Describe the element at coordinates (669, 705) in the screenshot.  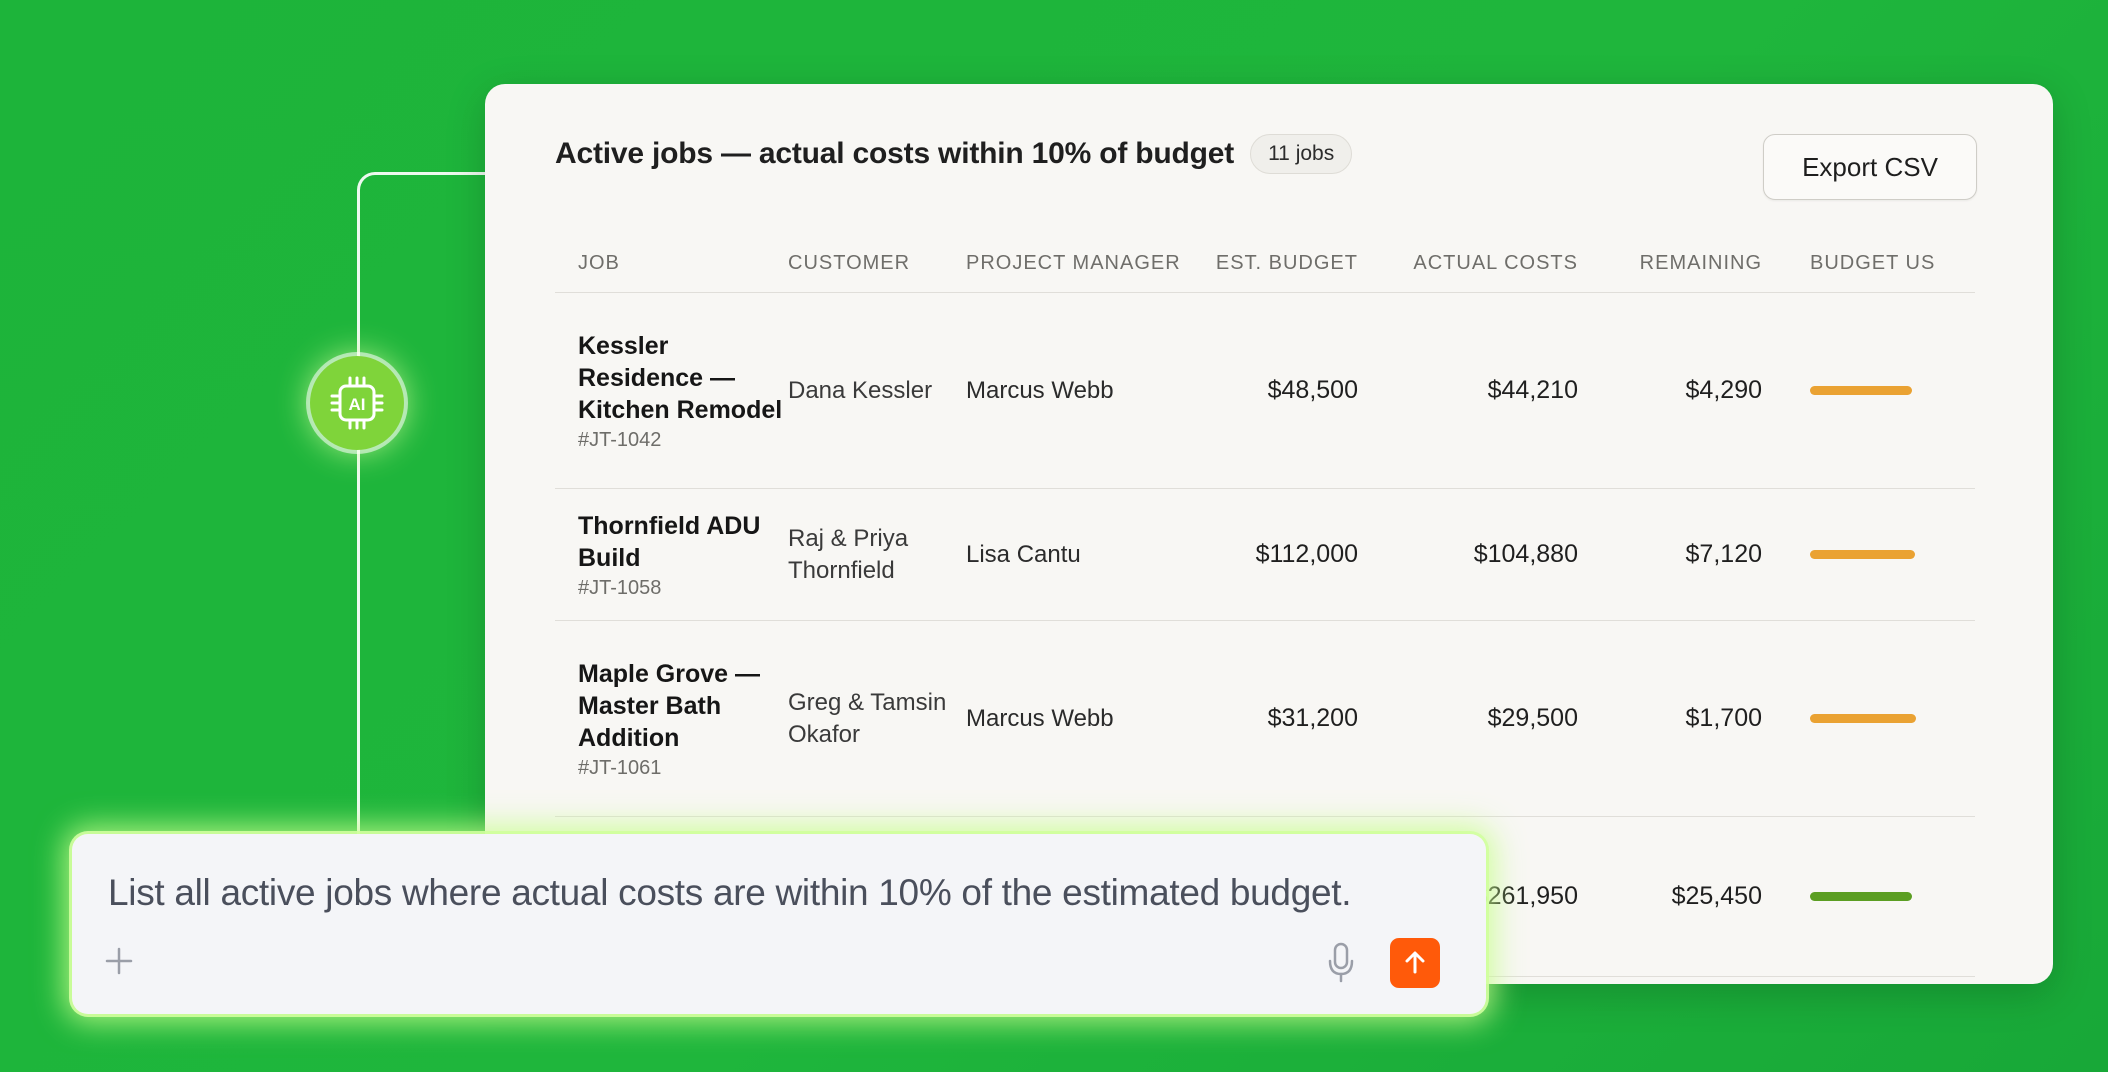
I see `job-name: Maple Grove — Master Bath Addition` at that location.